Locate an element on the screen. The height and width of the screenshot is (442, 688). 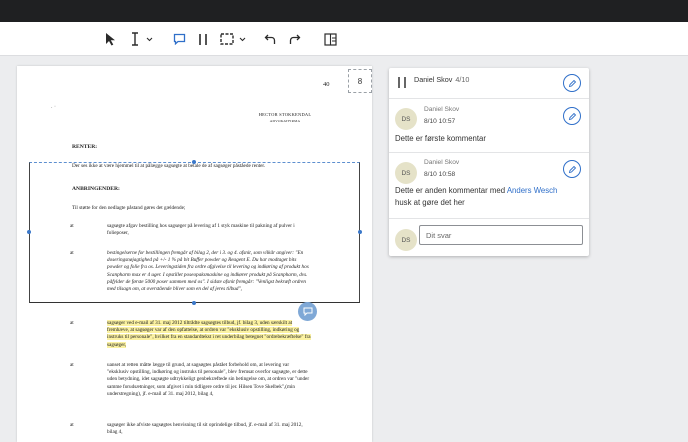
mention-link: Anders Wesch is located at coordinates (532, 190).